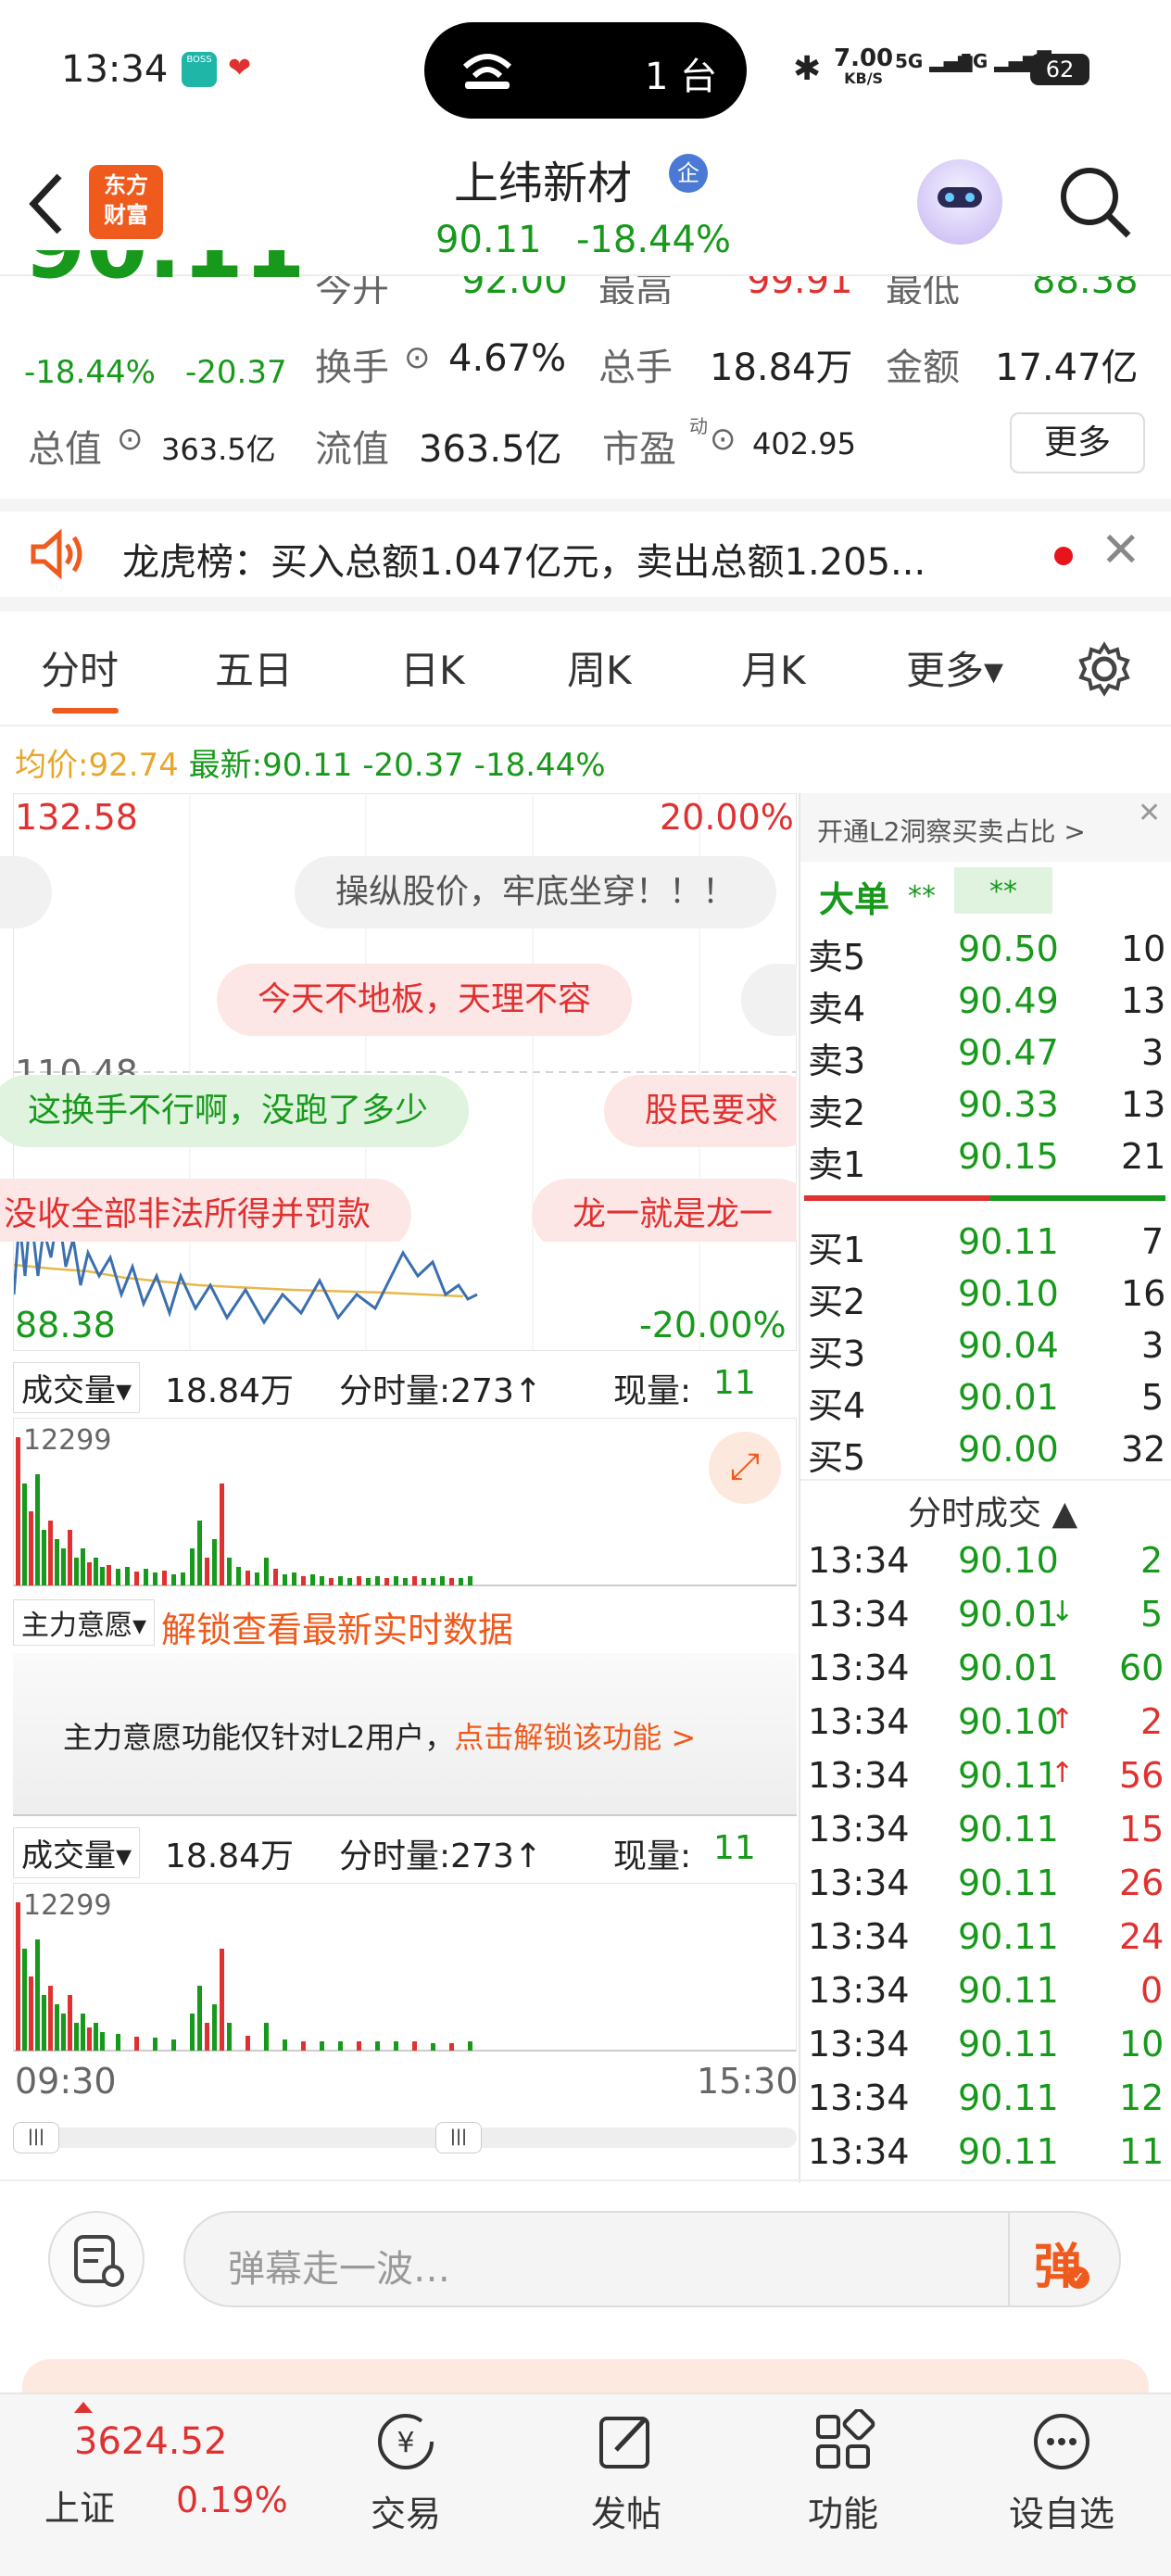  What do you see at coordinates (575, 1737) in the screenshot?
I see `force-unlock-link: 点击解锁该功能 >` at bounding box center [575, 1737].